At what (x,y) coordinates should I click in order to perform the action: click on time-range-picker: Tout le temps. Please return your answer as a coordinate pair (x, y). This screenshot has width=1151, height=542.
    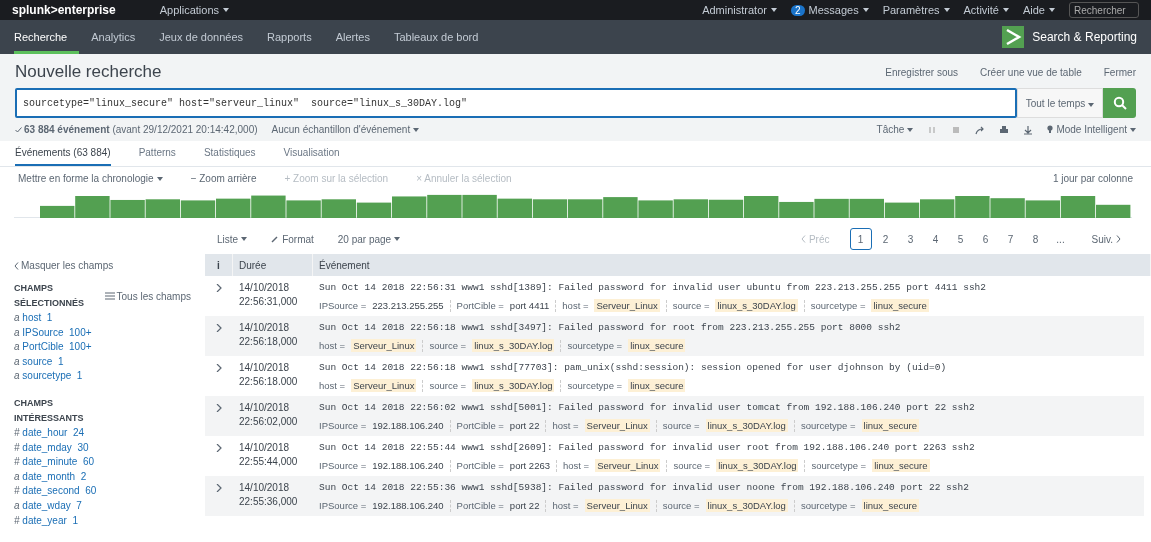
    Looking at the image, I should click on (1059, 103).